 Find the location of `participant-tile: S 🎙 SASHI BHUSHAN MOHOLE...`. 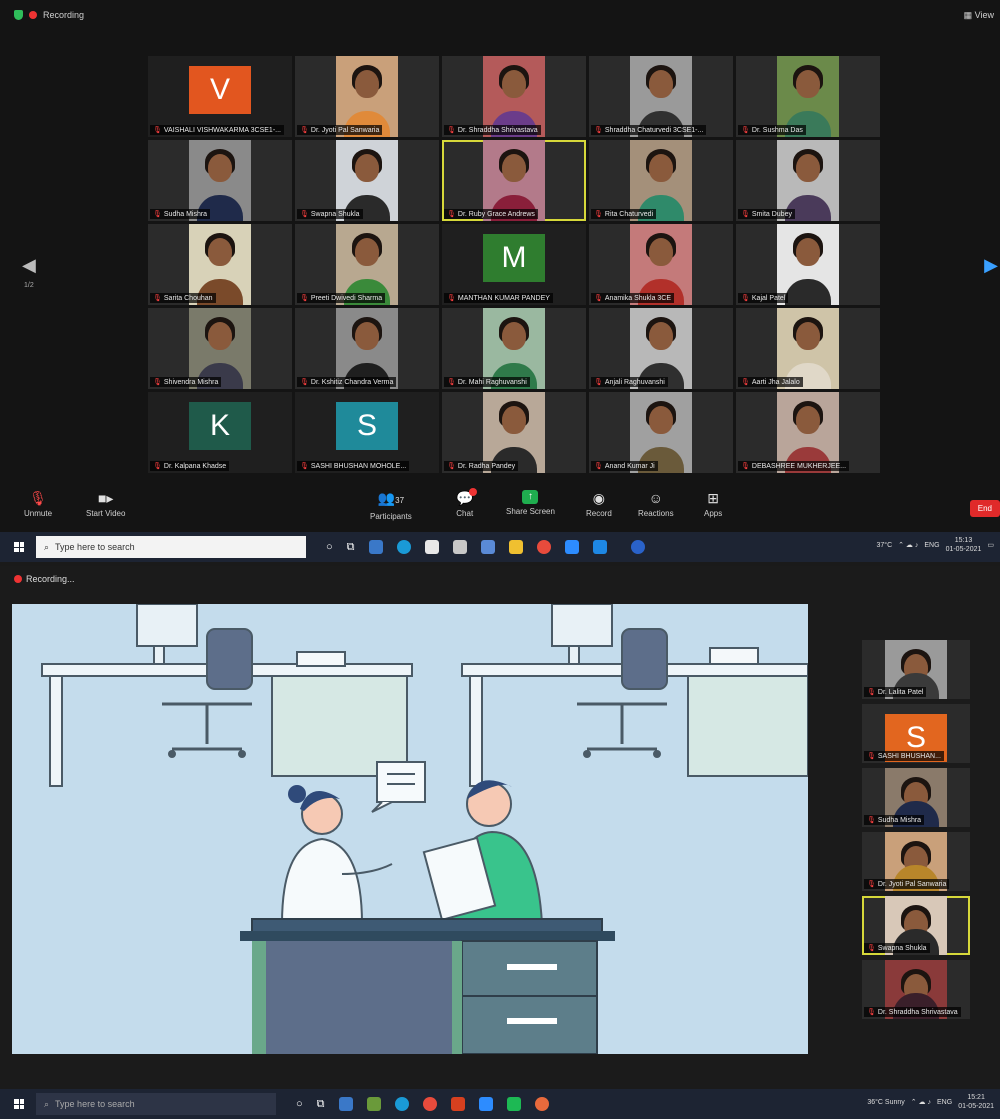

participant-tile: S 🎙 SASHI BHUSHAN MOHOLE... is located at coordinates (367, 432).